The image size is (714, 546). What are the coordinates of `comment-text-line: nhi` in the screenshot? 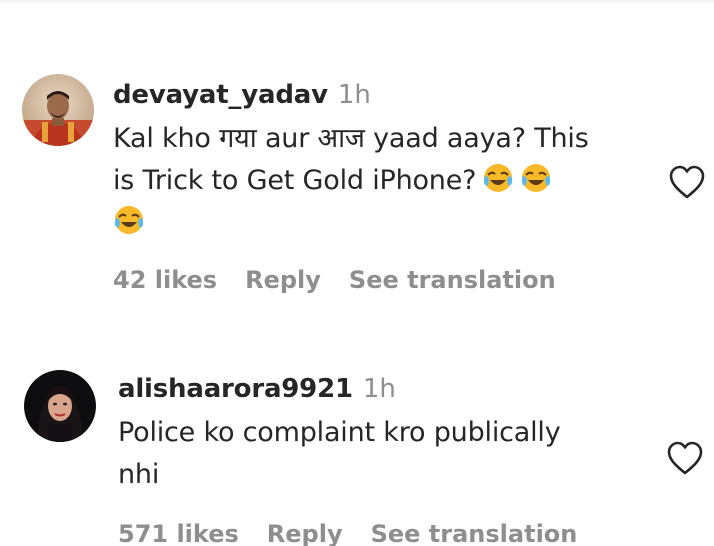 It's located at (139, 474).